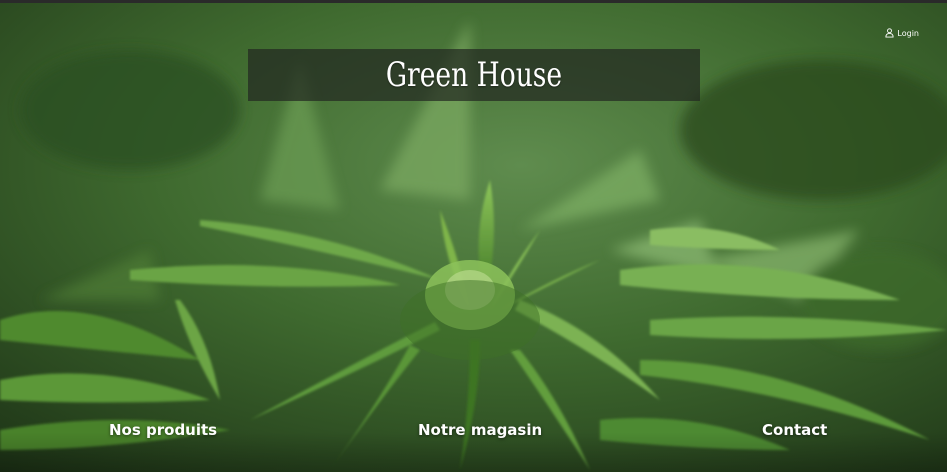 This screenshot has height=472, width=947. I want to click on login-label: Login, so click(908, 33).